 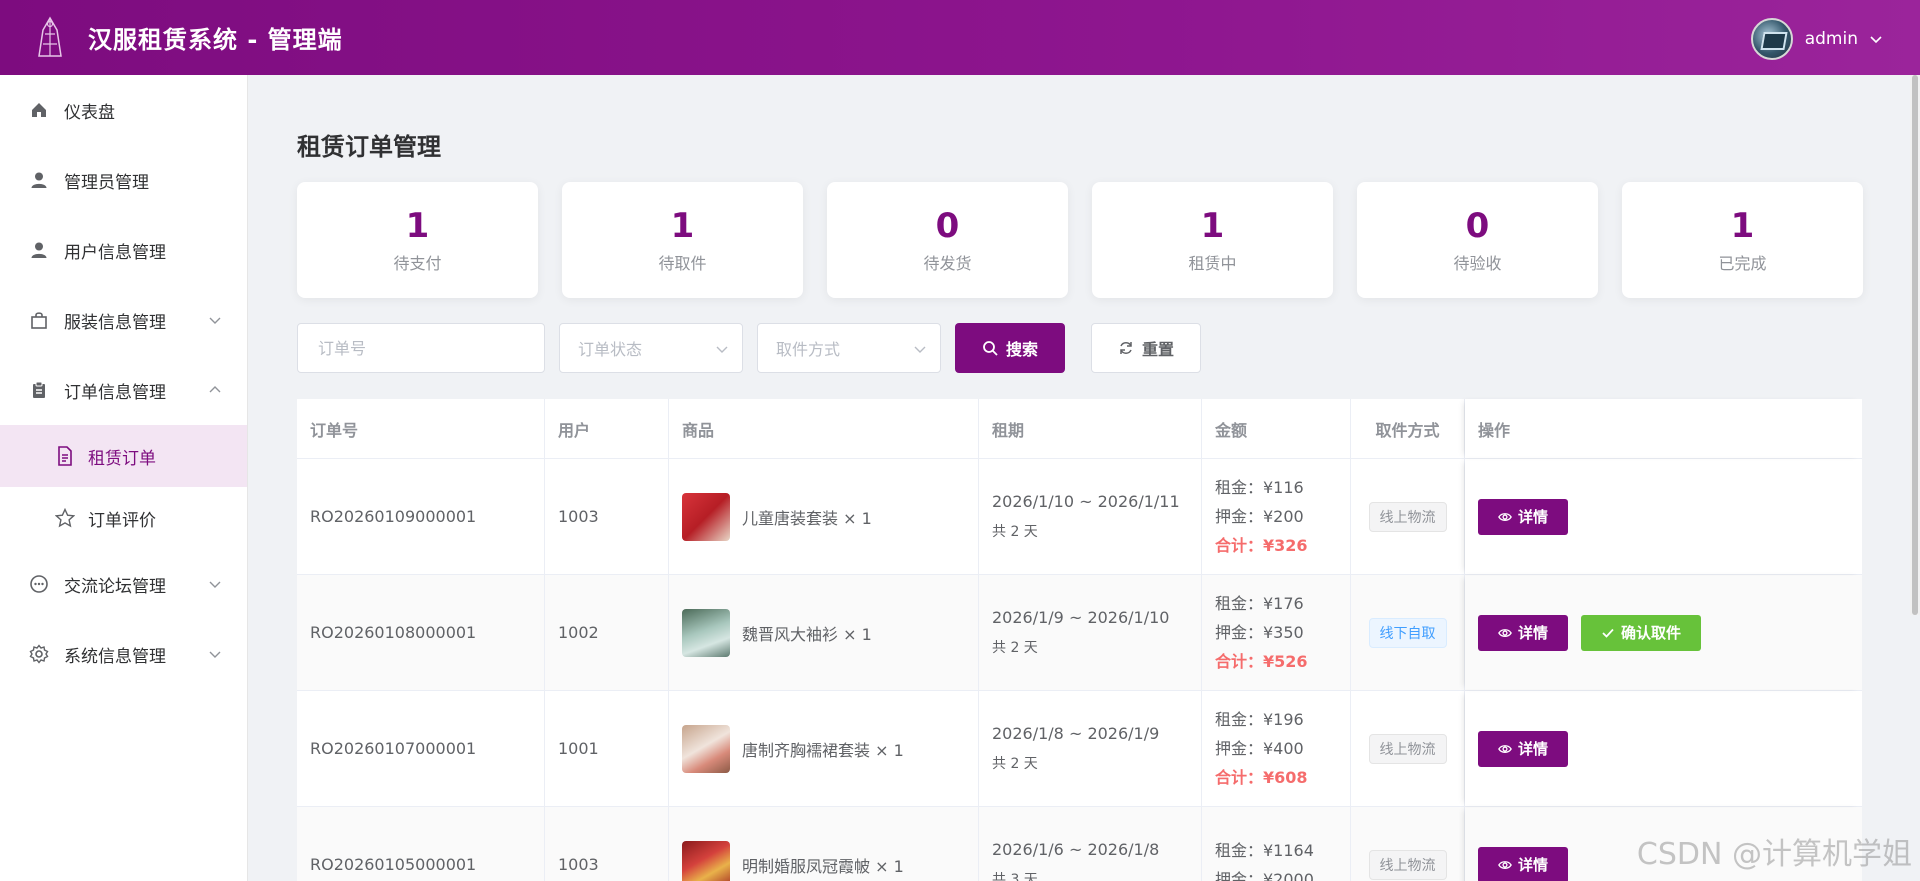 I want to click on sidebar-item-label: 用户信息管理, so click(x=115, y=252).